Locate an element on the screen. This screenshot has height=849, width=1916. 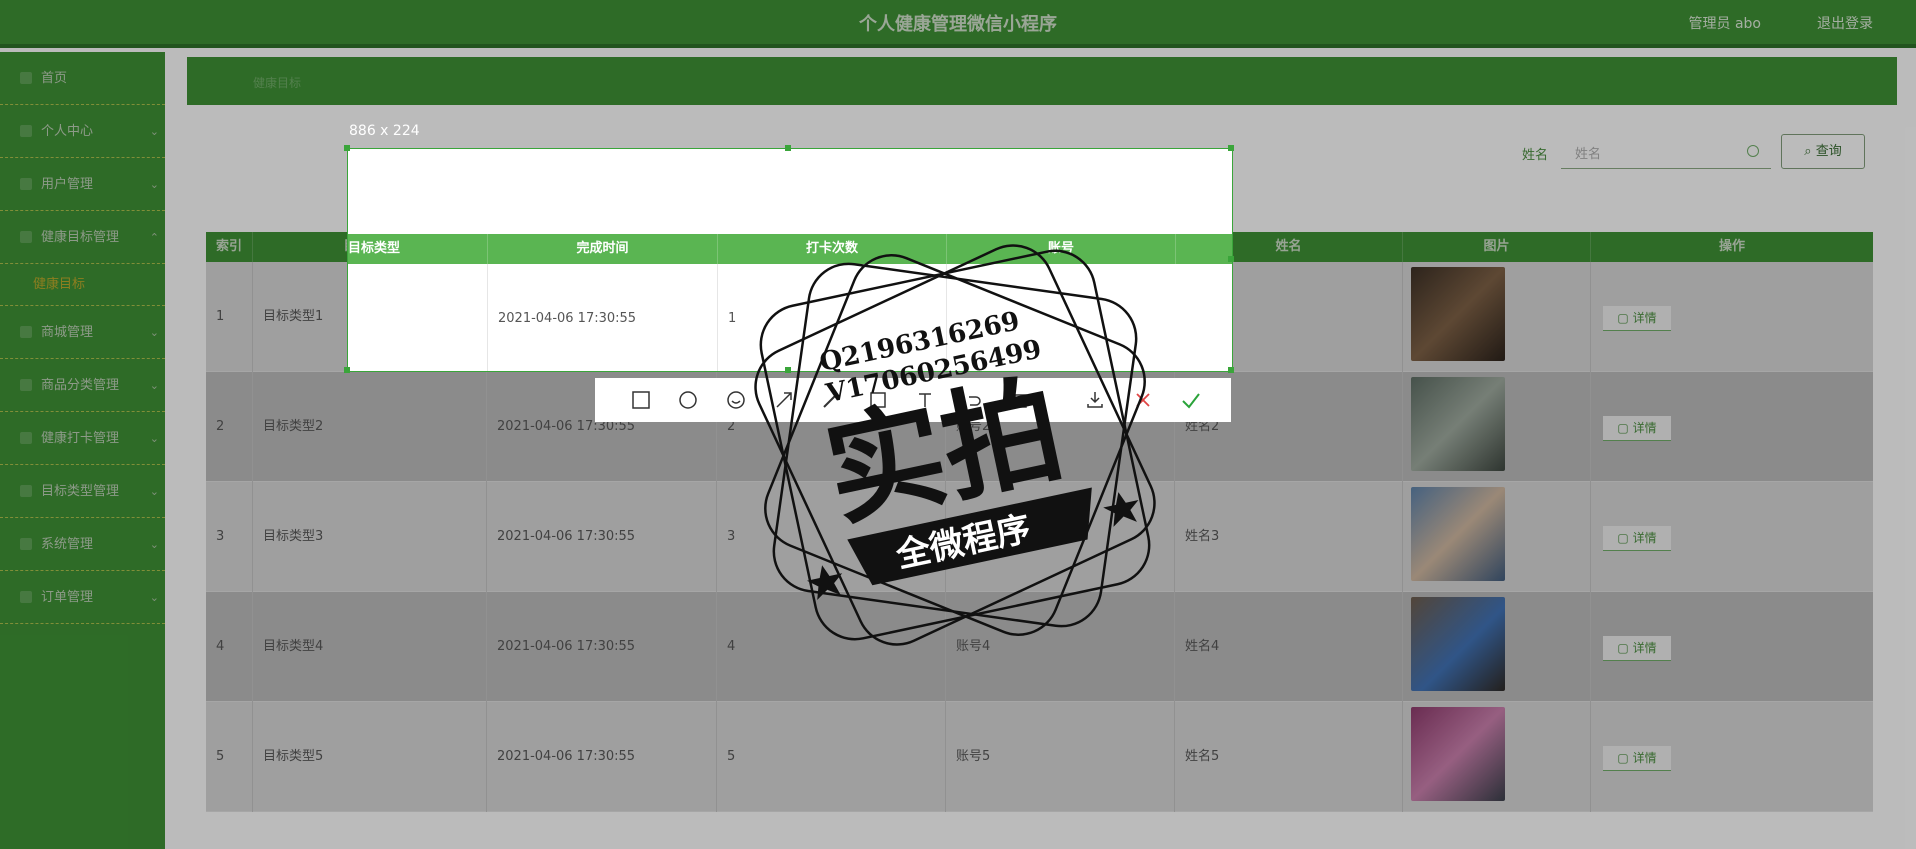
search-label: 姓名 is located at coordinates (1535, 155).